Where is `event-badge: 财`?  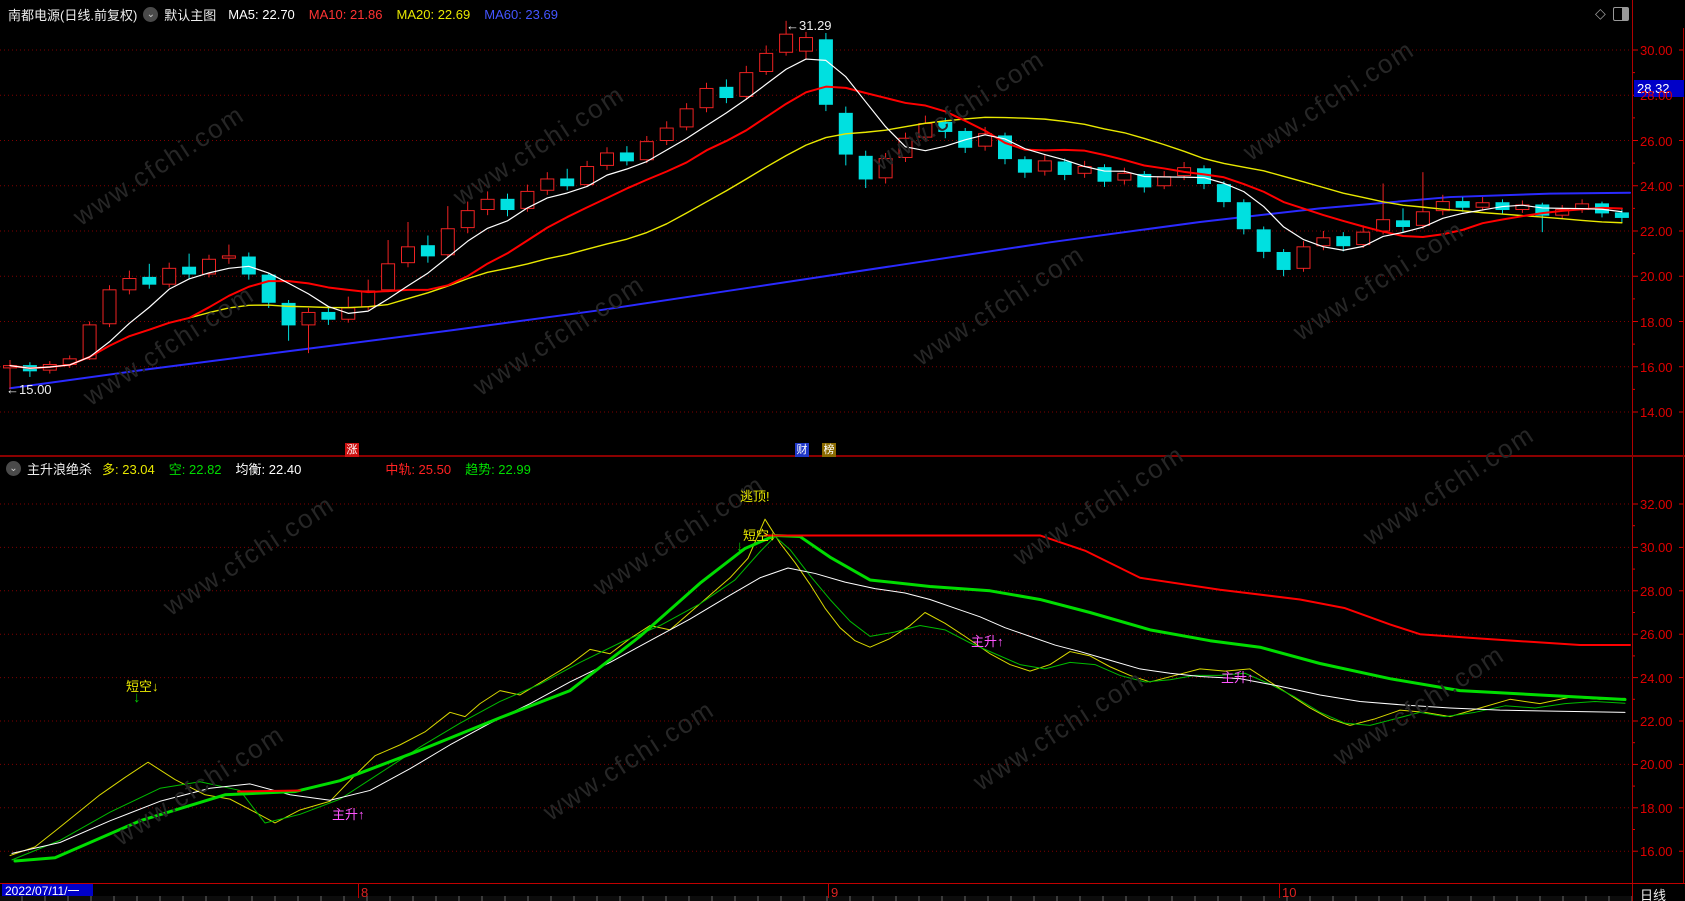
event-badge: 财 is located at coordinates (802, 450).